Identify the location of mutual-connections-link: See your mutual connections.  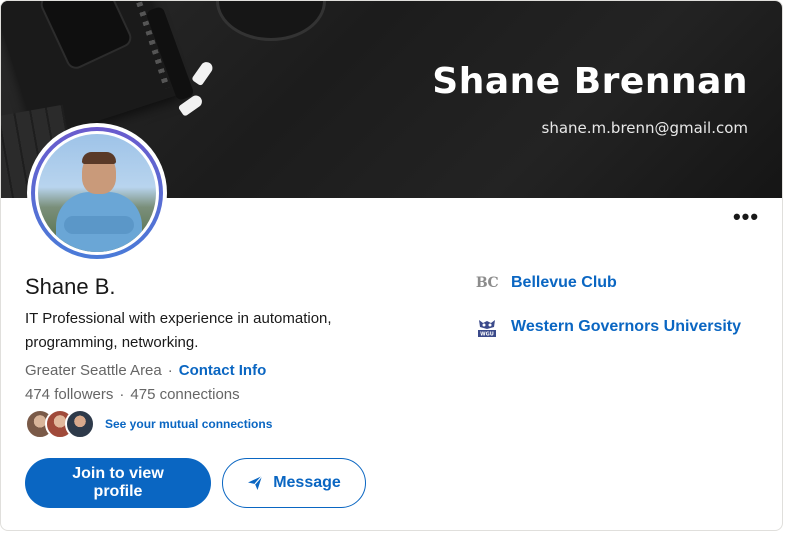
(188, 424).